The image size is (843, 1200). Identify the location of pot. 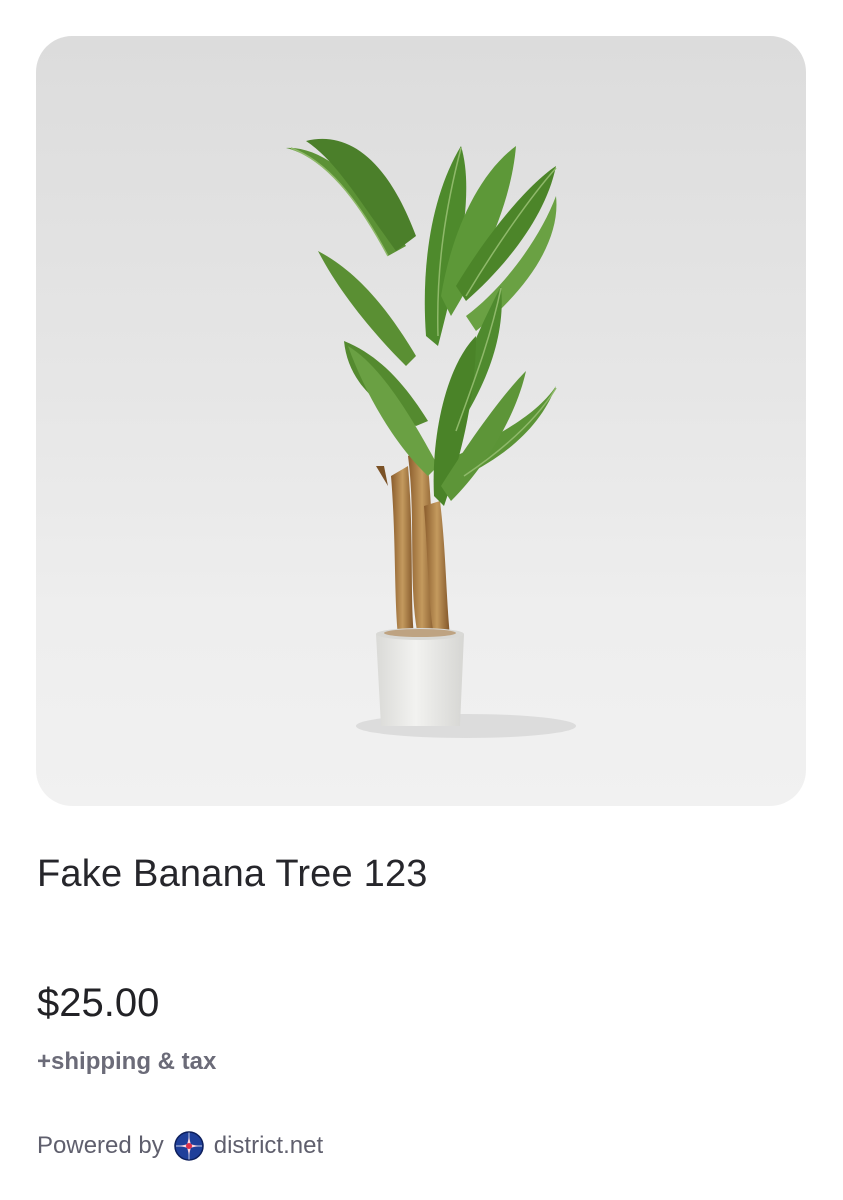
(420, 677).